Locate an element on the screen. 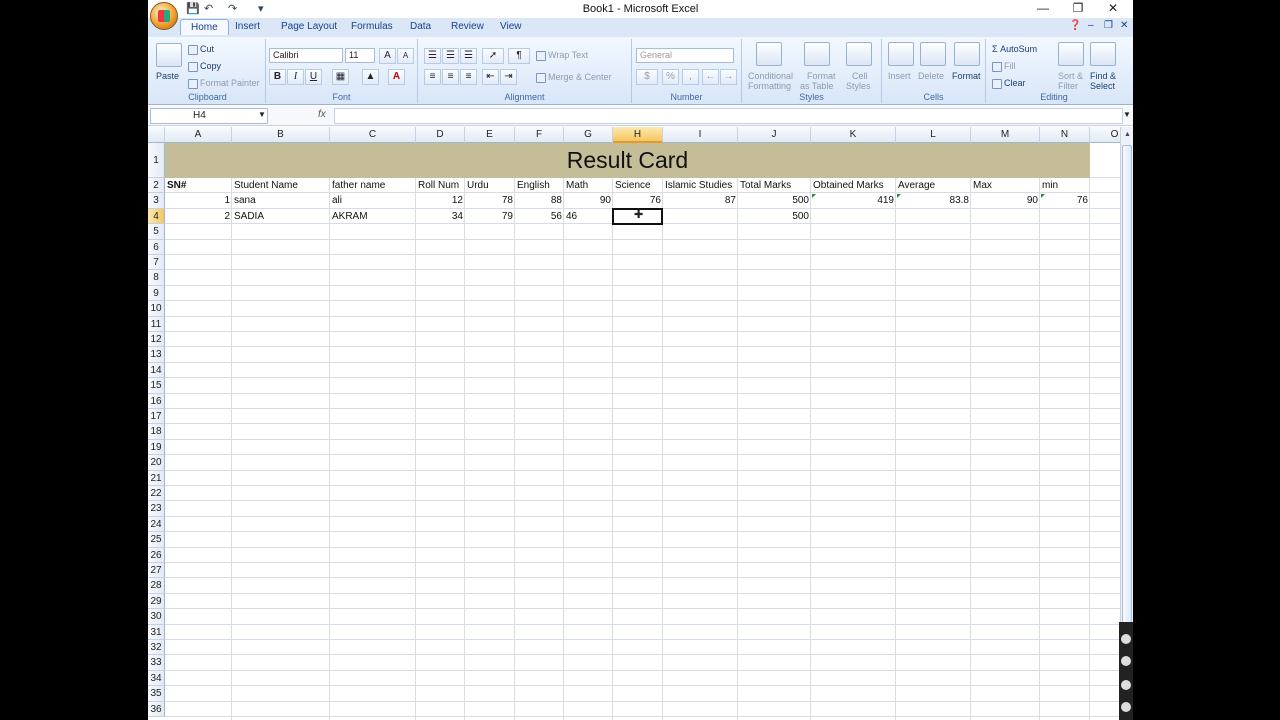 The width and height of the screenshot is (1280, 720). row-header-21: 21 is located at coordinates (156, 478).